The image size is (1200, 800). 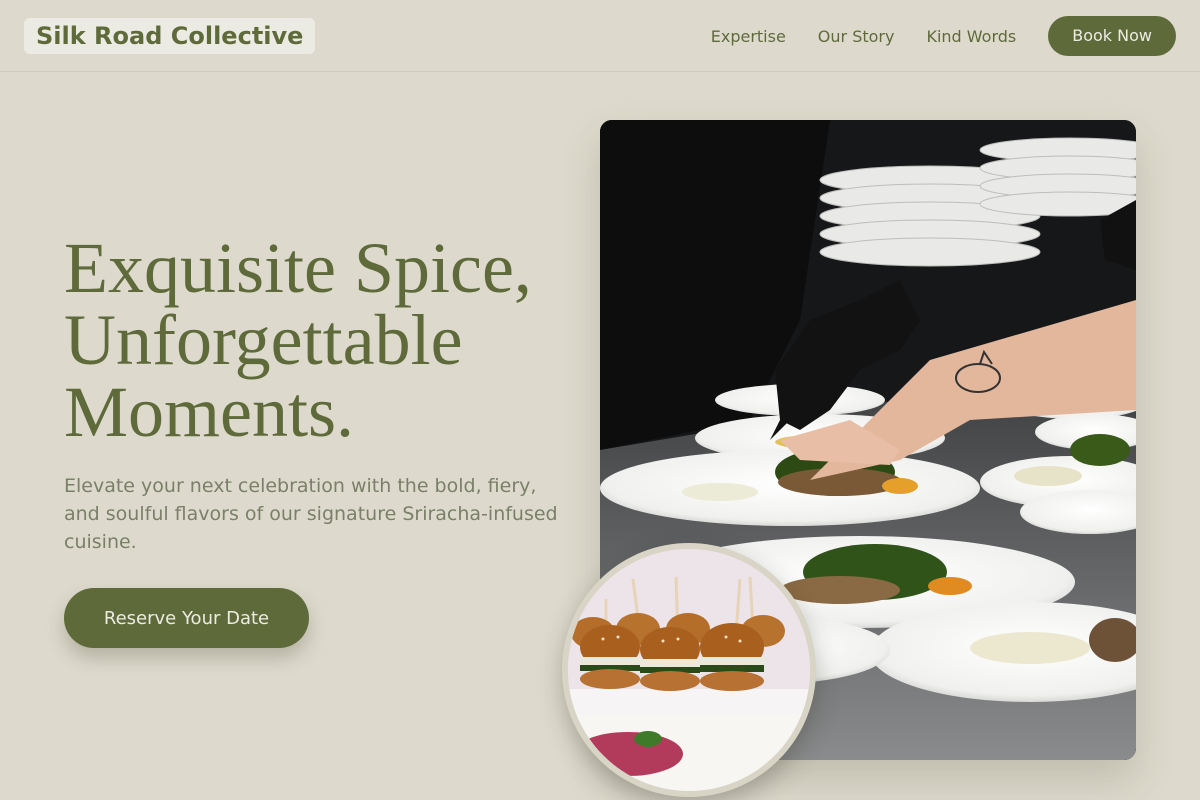 I want to click on hero-title-line: Exquisite Spice,, so click(x=298, y=268).